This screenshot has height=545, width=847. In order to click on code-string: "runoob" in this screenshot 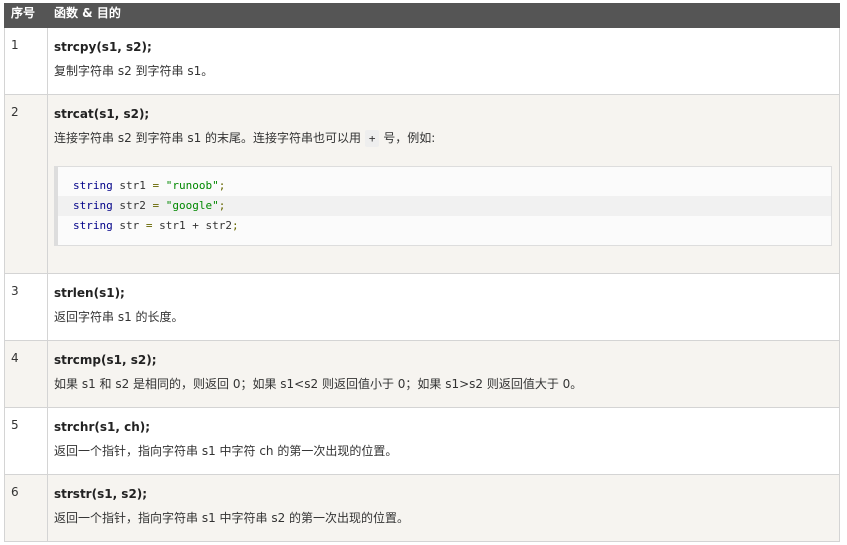, I will do `click(189, 185)`.